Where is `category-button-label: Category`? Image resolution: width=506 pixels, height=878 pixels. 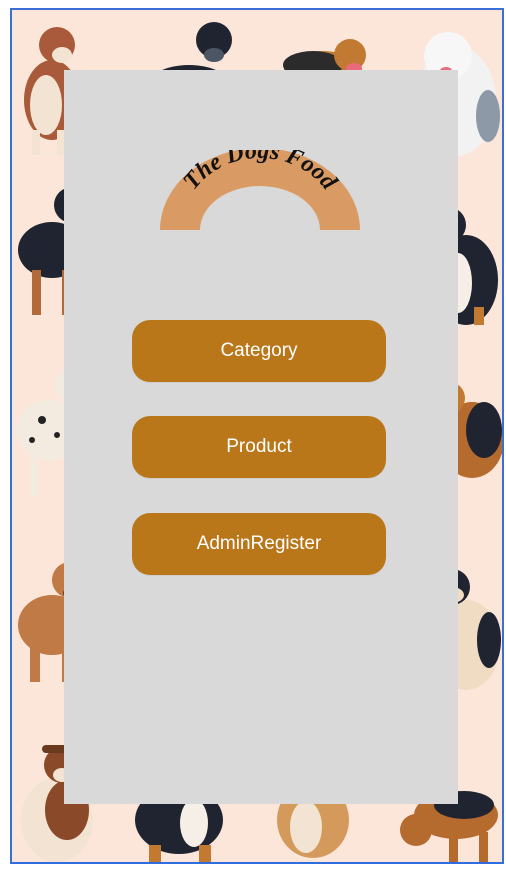
category-button-label: Category is located at coordinates (259, 350).